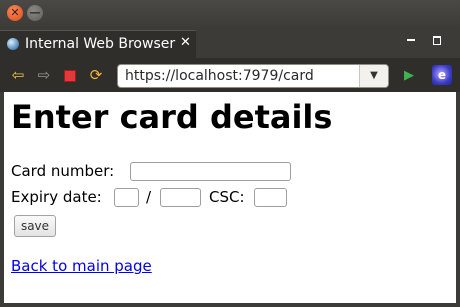  I want to click on expiry-month-input, so click(126, 197).